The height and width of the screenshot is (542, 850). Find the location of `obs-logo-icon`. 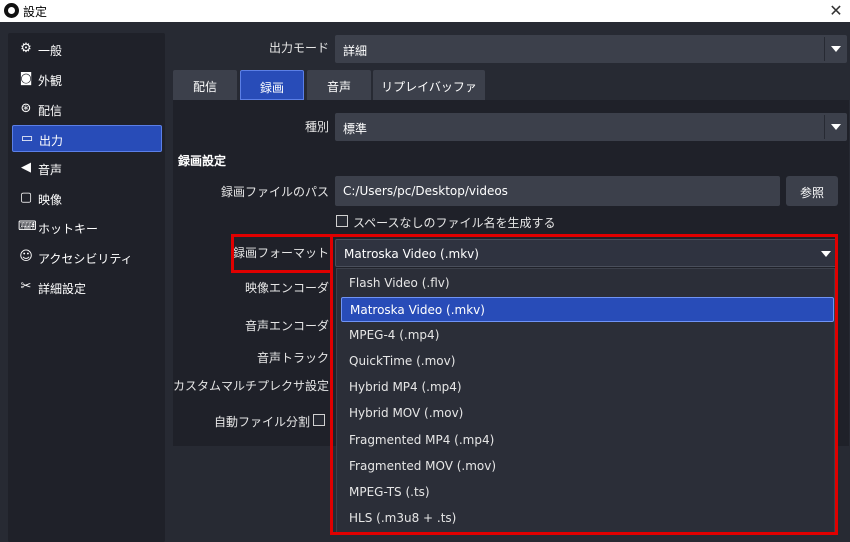

obs-logo-icon is located at coordinates (11, 10).